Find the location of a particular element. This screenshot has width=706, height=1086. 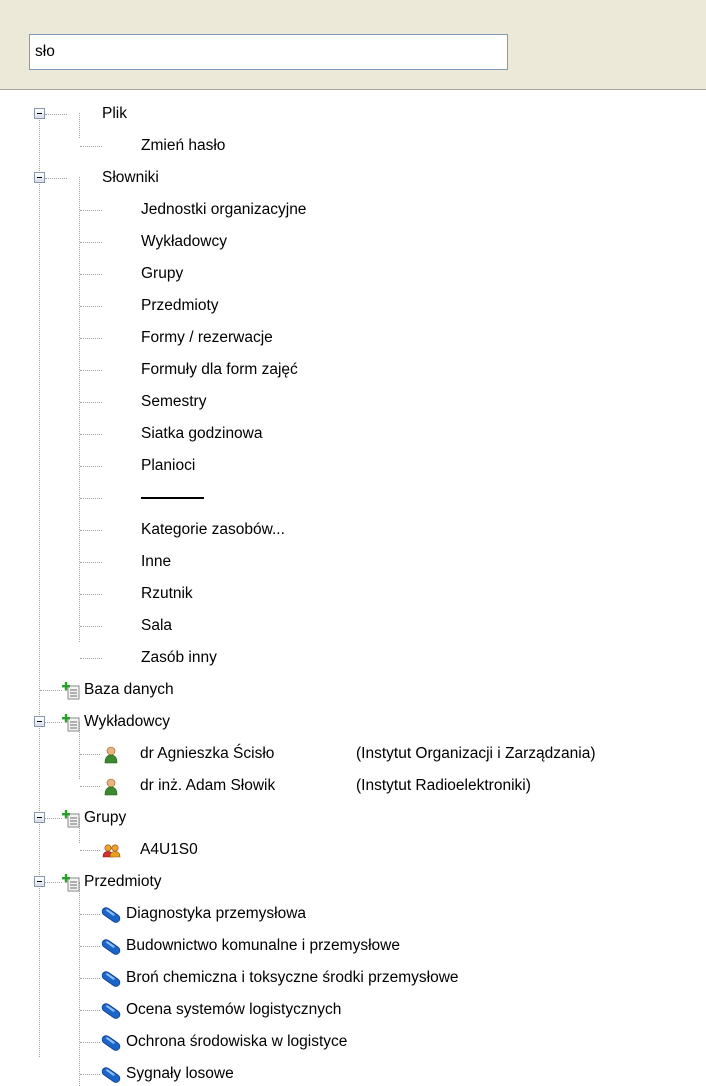

search-input is located at coordinates (268, 52).